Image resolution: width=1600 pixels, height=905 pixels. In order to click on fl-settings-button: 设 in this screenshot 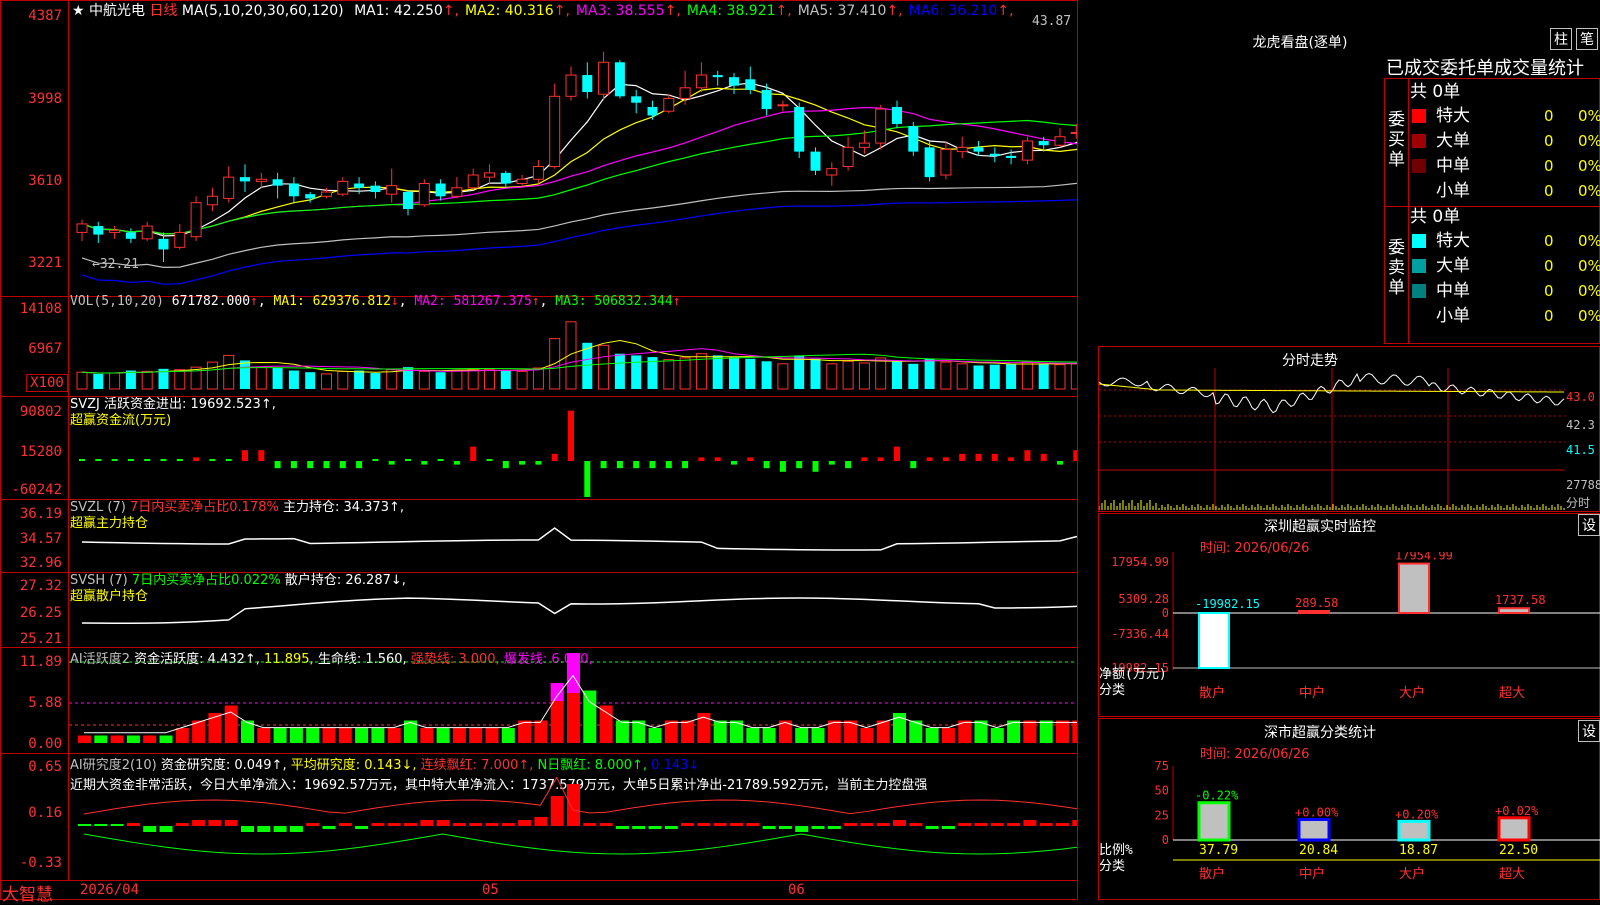, I will do `click(1589, 731)`.